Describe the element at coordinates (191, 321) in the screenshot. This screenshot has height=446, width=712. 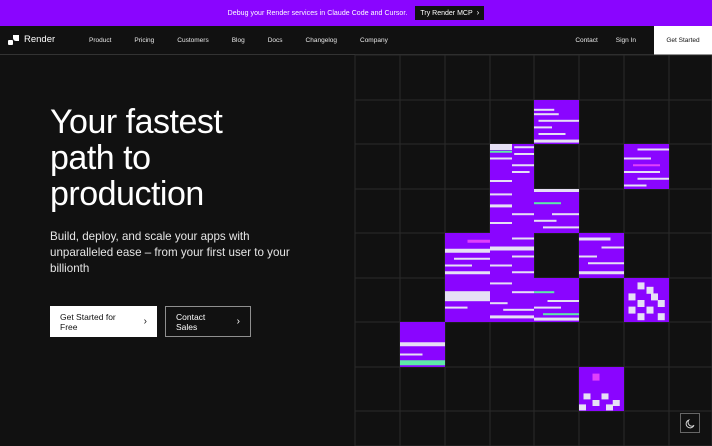
I see `contact-sales-label: Contact Sales` at that location.